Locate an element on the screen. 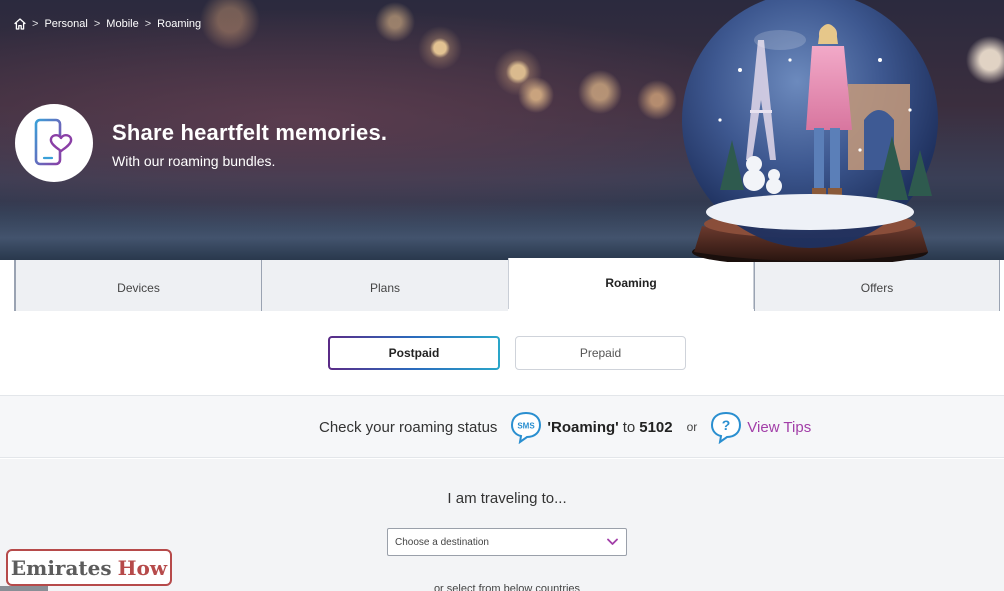  postpaid-button: Postpaid is located at coordinates (414, 353).